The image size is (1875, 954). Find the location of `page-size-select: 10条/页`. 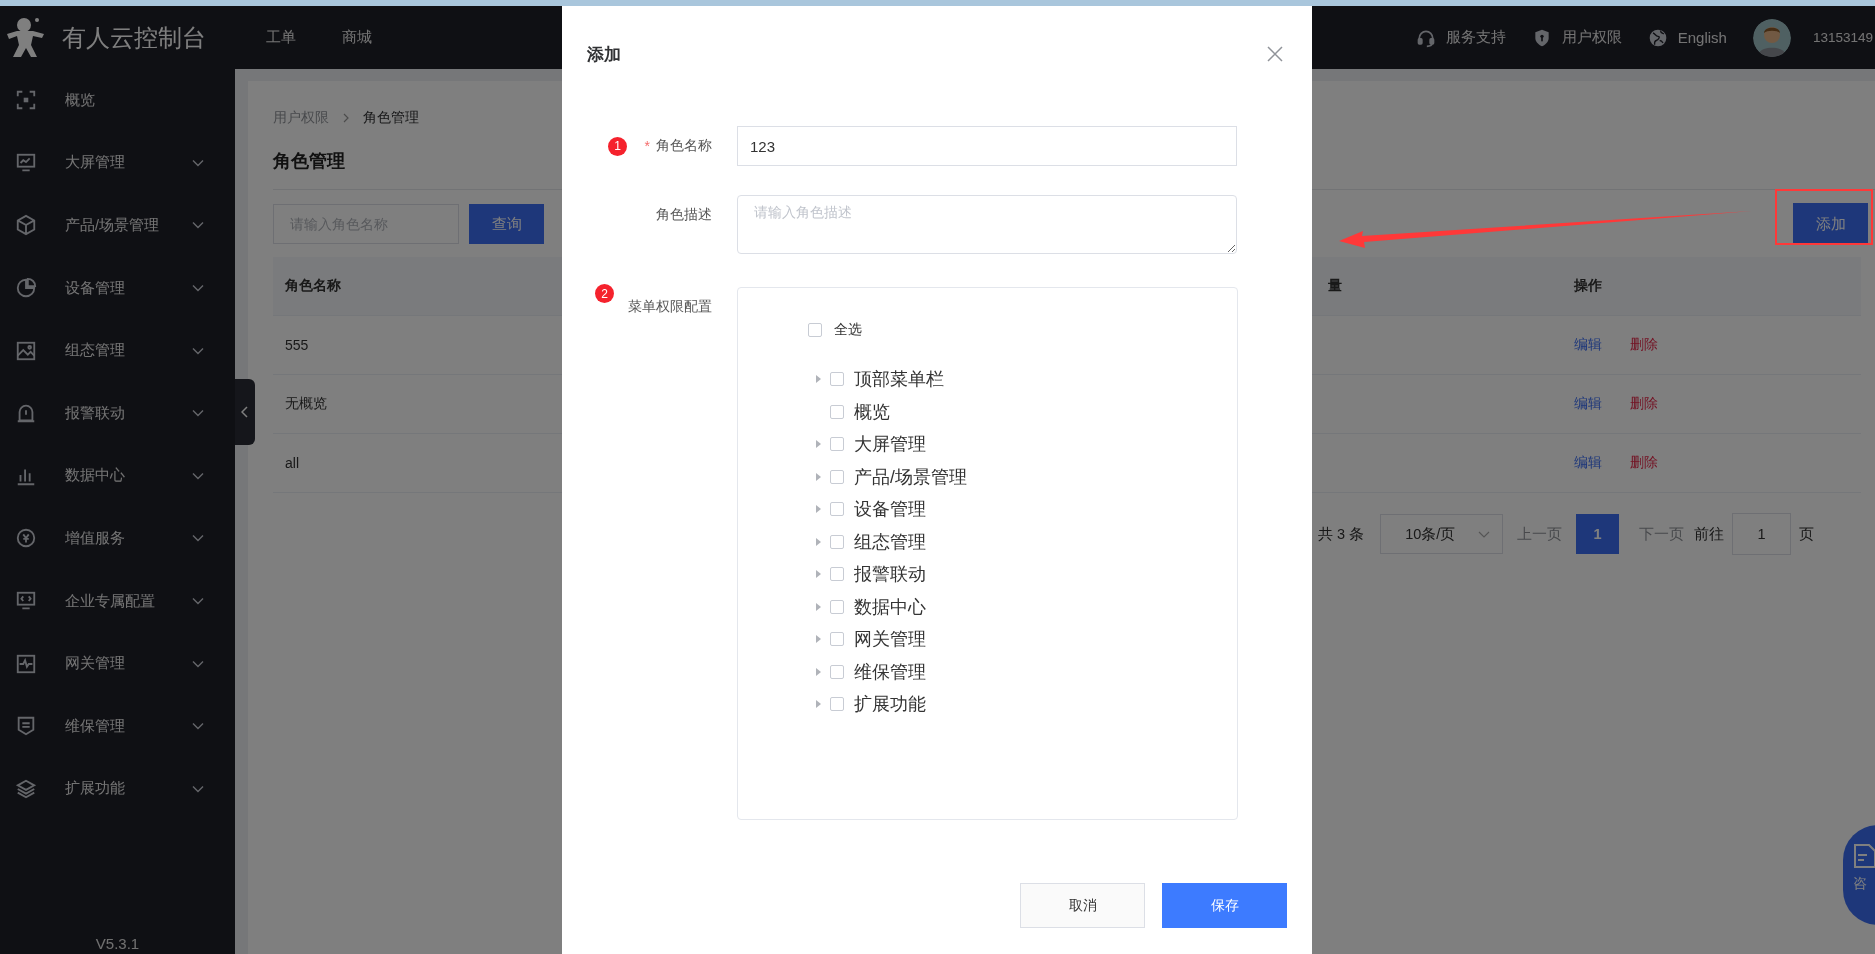

page-size-select: 10条/页 is located at coordinates (1442, 534).